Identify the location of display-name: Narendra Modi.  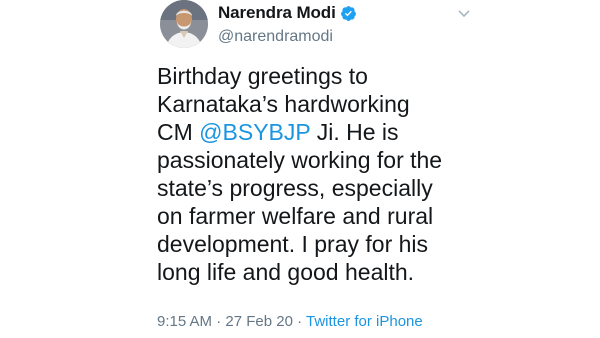
(277, 13).